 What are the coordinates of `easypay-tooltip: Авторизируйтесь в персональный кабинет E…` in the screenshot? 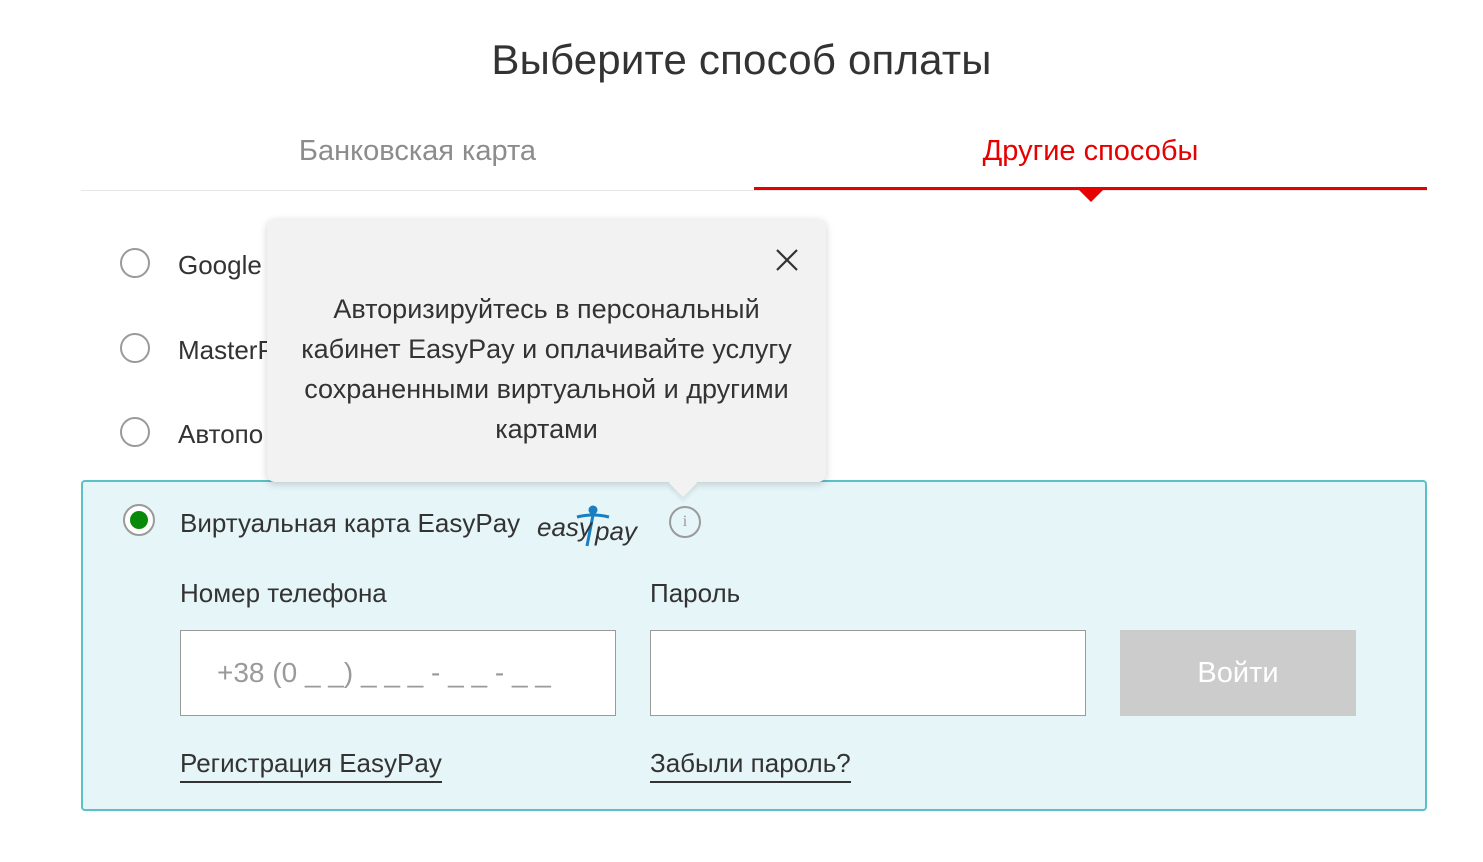 It's located at (546, 350).